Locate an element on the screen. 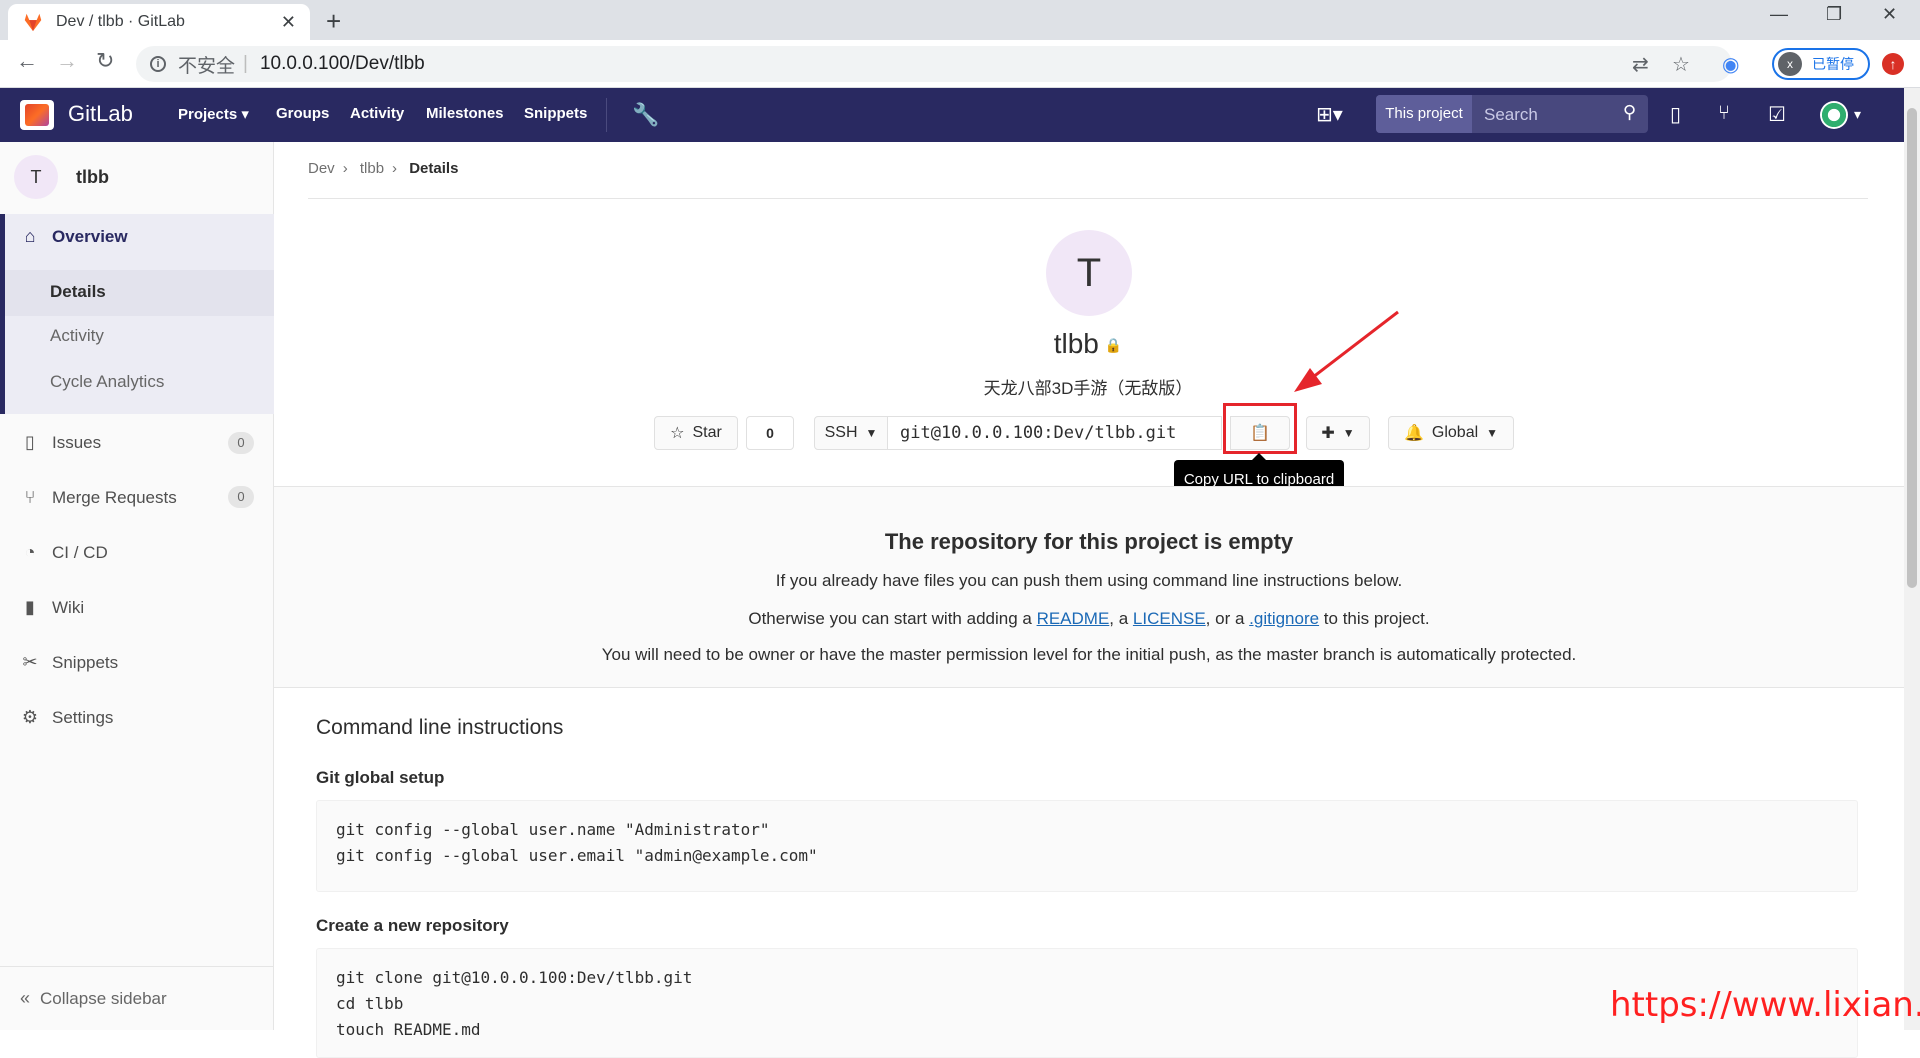 Image resolution: width=1920 pixels, height=1058 pixels. scroll-thumb is located at coordinates (1912, 348).